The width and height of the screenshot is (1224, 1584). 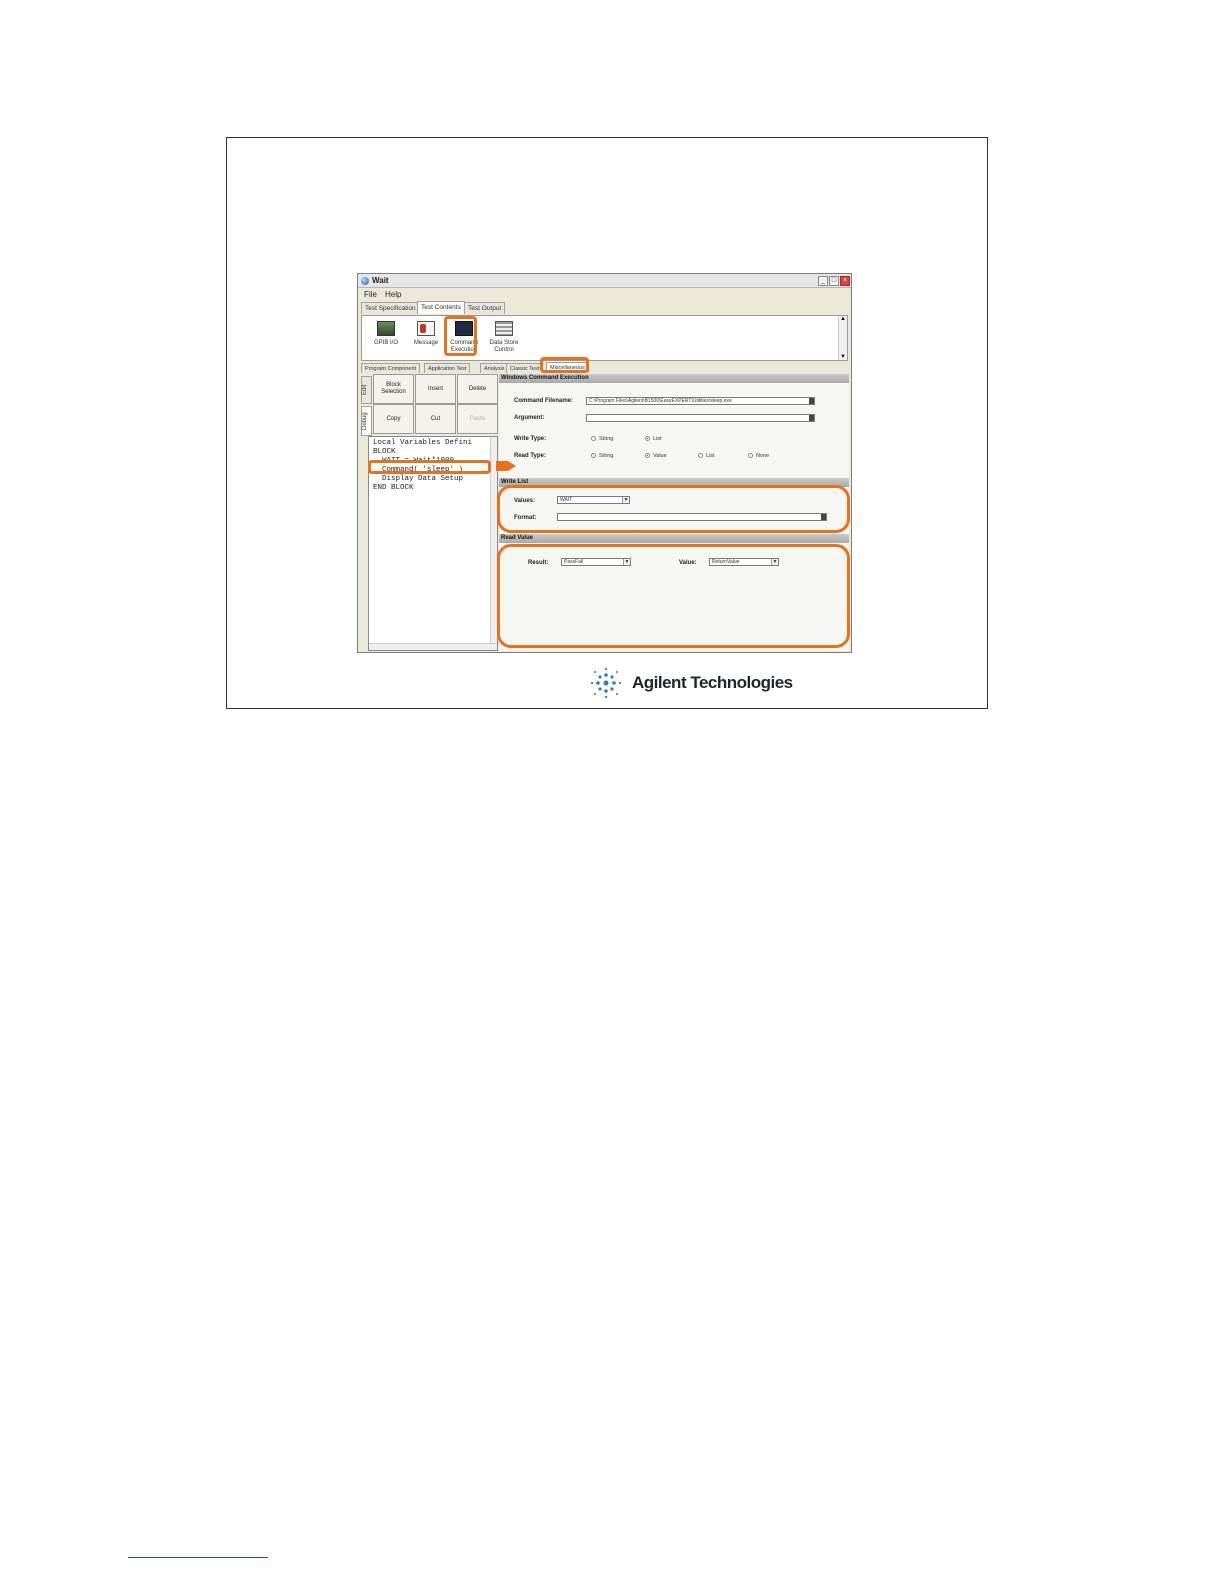 I want to click on value-dropdown: ReturnValue ▼, so click(x=744, y=562).